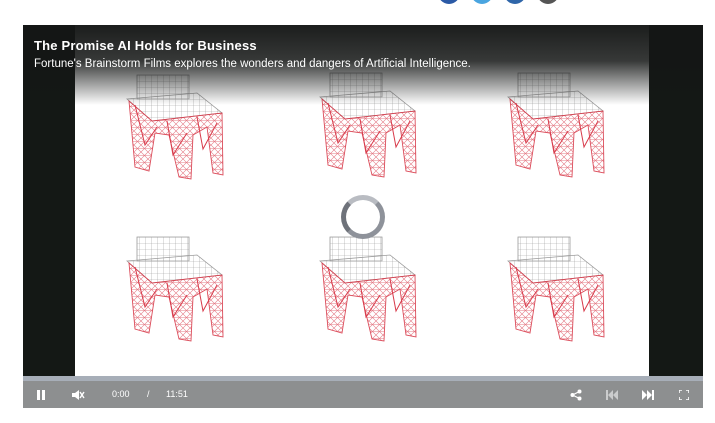  Describe the element at coordinates (498, 2) in the screenshot. I see `share-buttons-row` at that location.